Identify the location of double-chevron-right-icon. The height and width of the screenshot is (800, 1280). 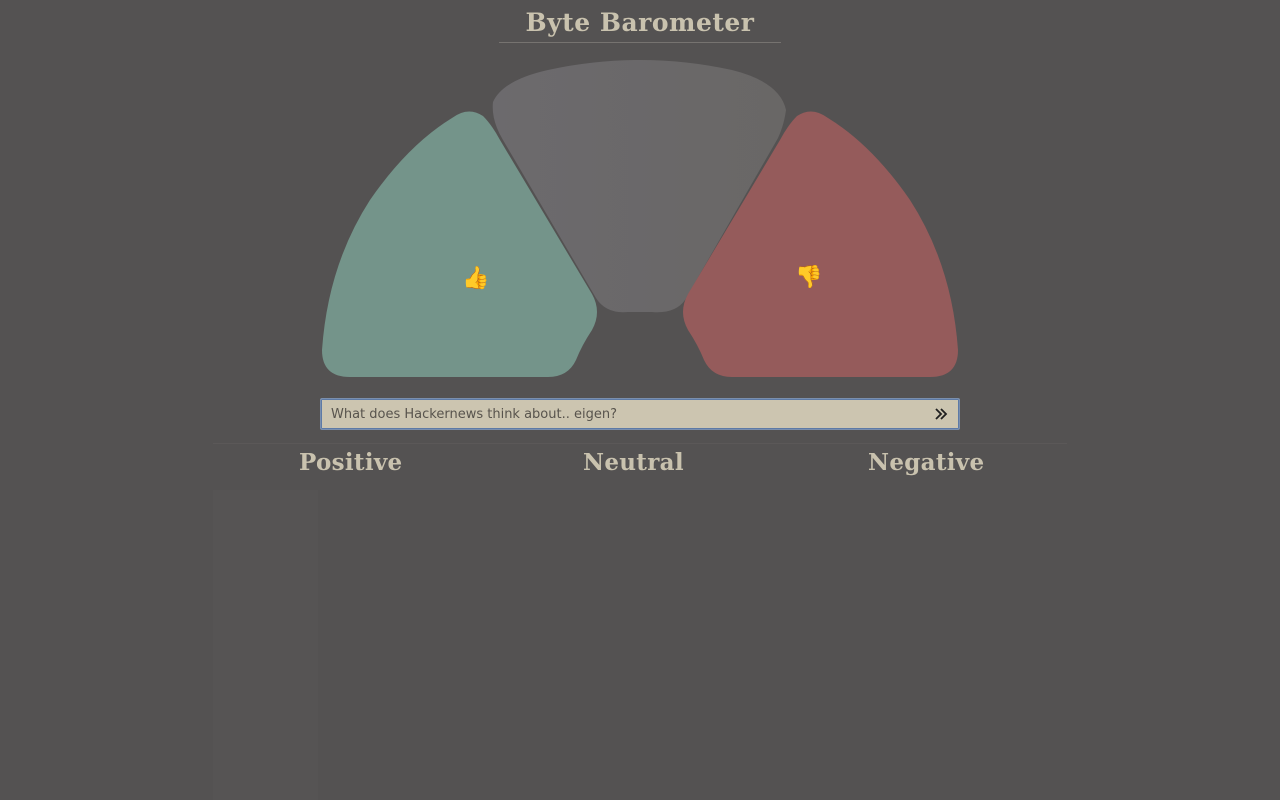
(941, 414).